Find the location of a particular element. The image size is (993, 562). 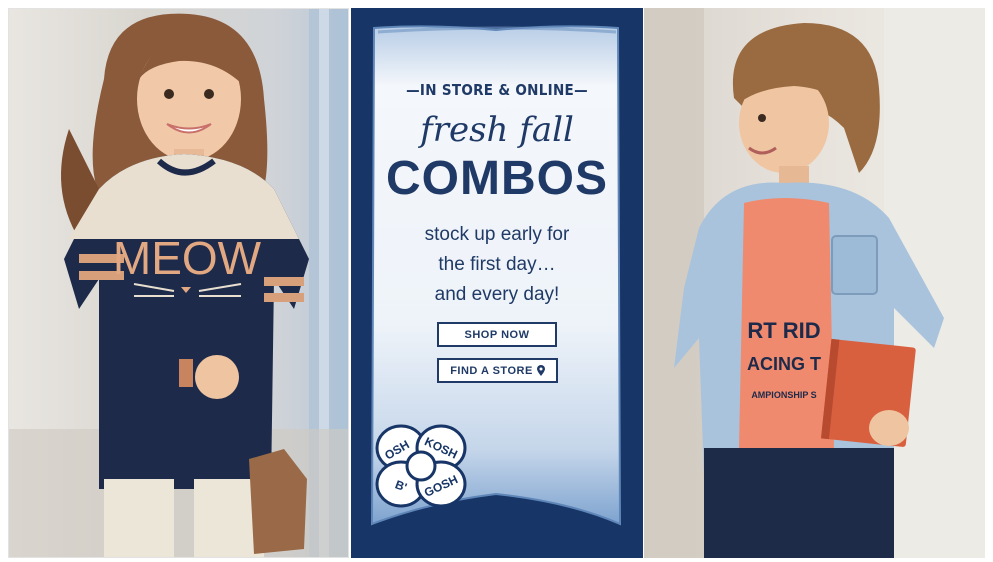

find-a-store-label: FIND A STORE is located at coordinates (491, 370).